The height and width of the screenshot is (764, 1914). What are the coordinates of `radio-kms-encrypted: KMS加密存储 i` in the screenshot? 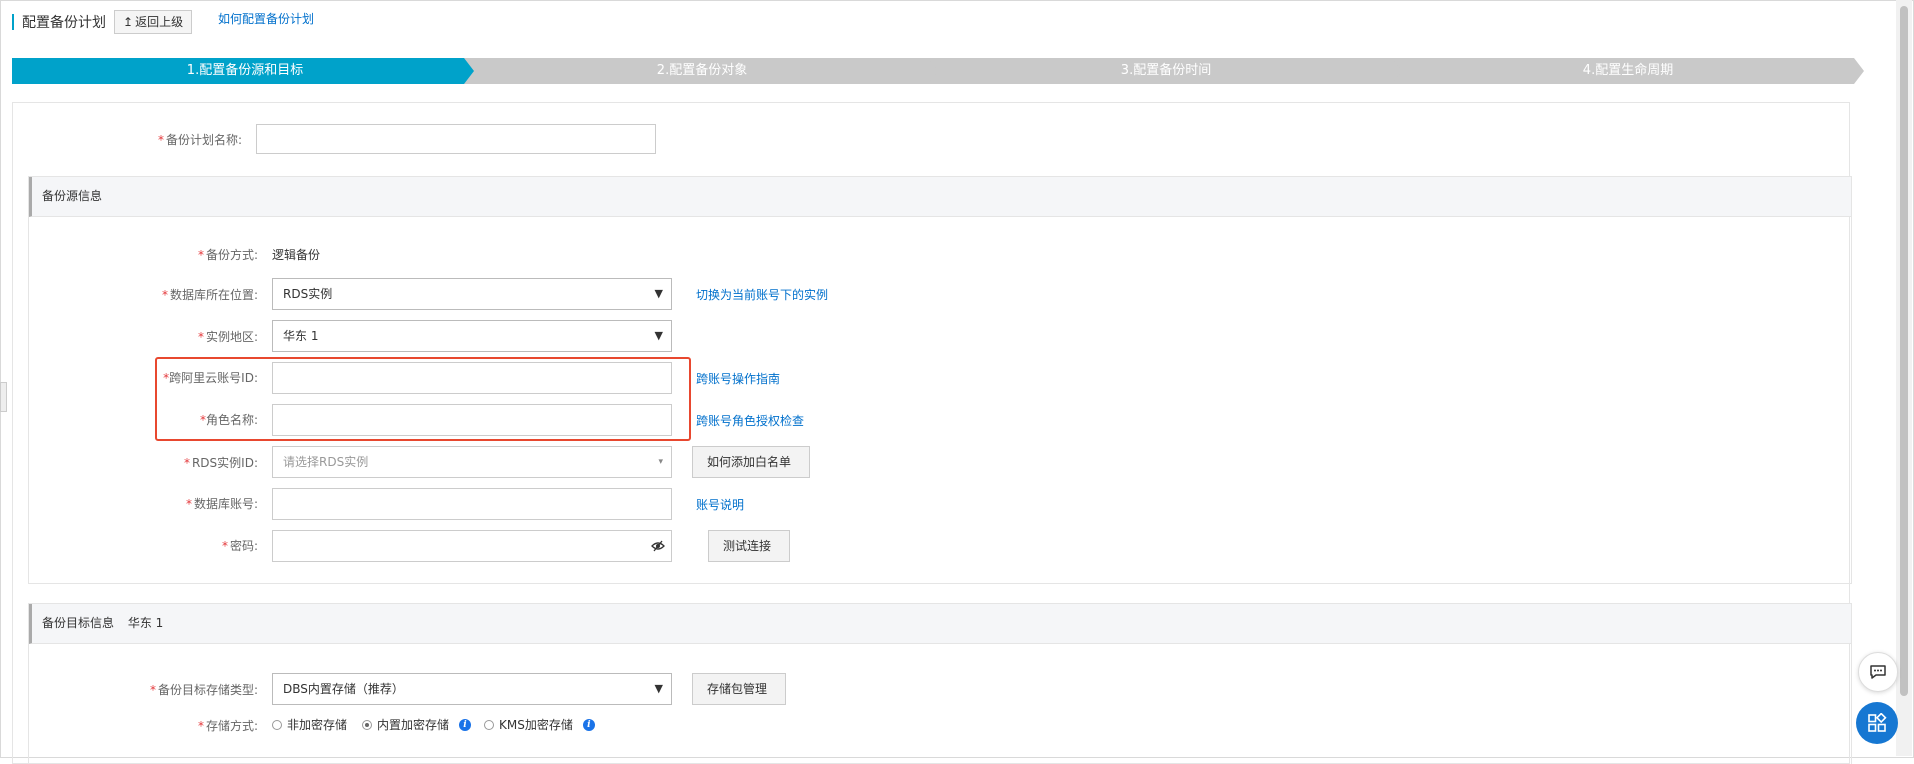 It's located at (539, 724).